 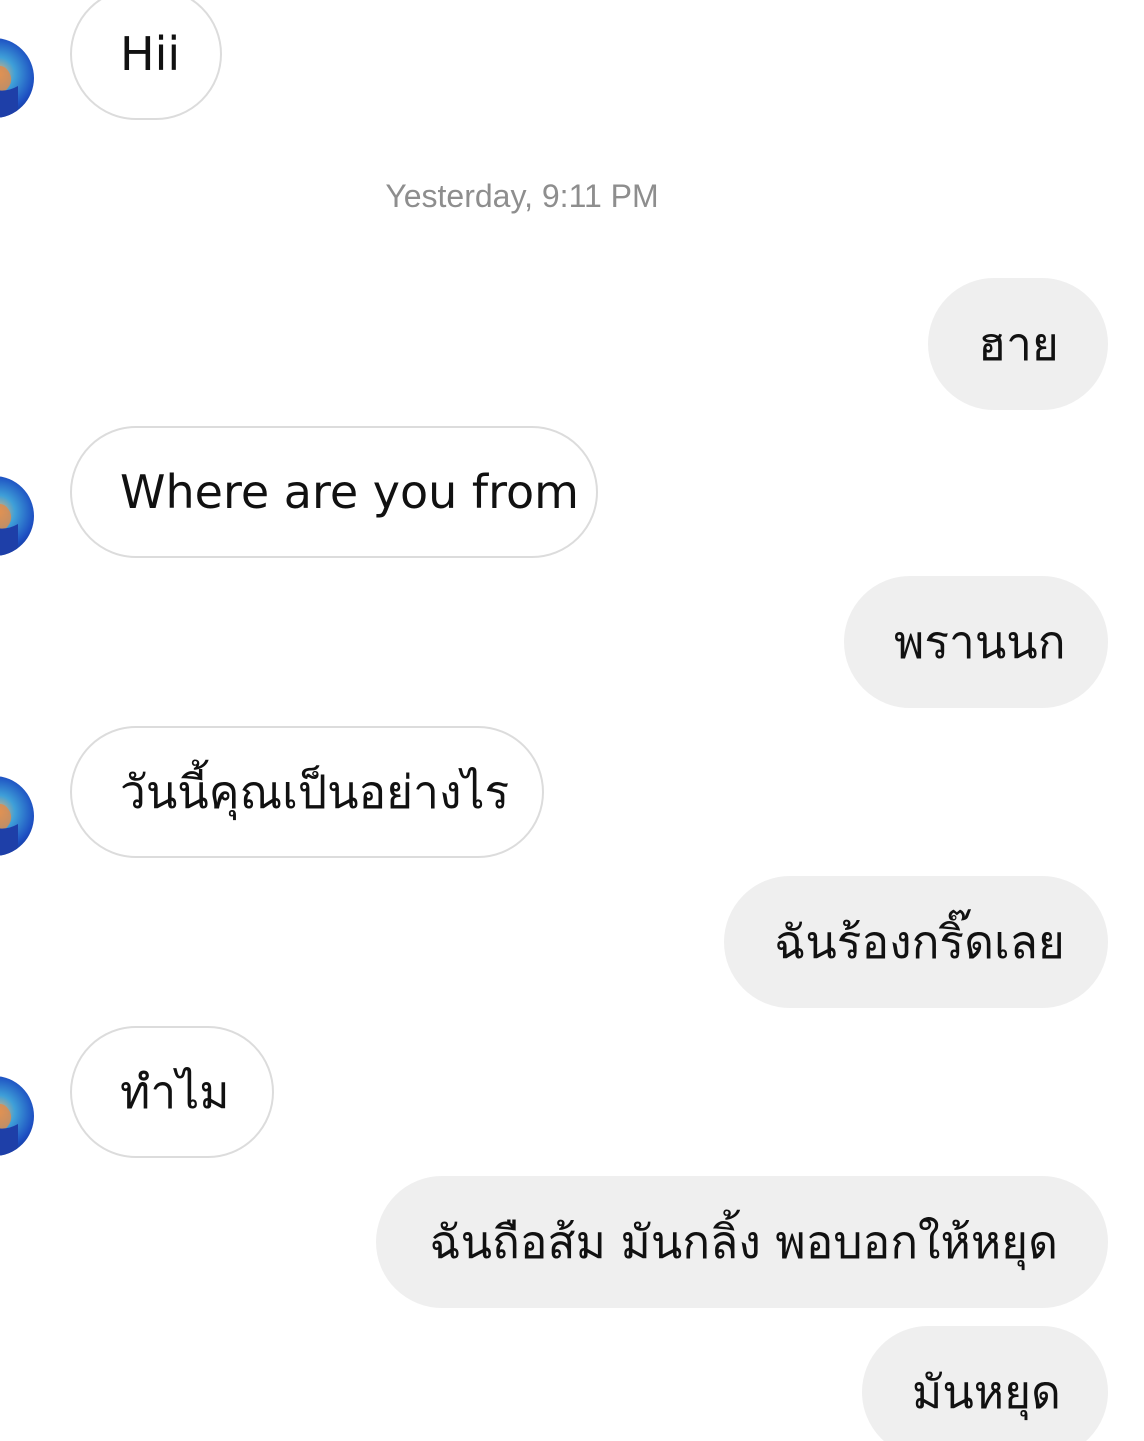 What do you see at coordinates (146, 60) in the screenshot?
I see `message-bubble-incoming: Hii` at bounding box center [146, 60].